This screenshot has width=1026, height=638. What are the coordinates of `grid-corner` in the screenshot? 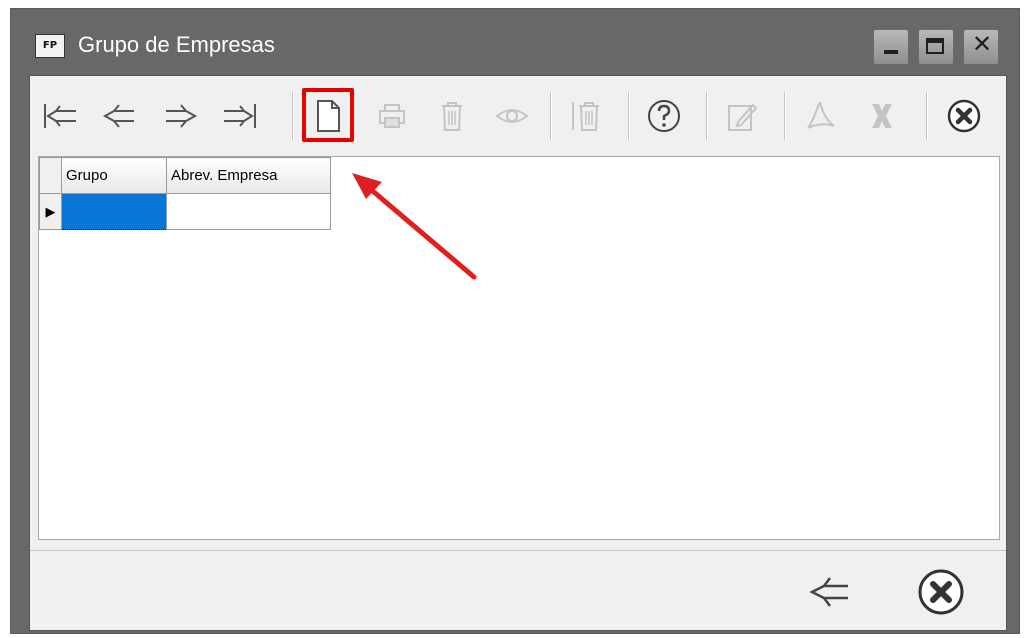 It's located at (50, 175).